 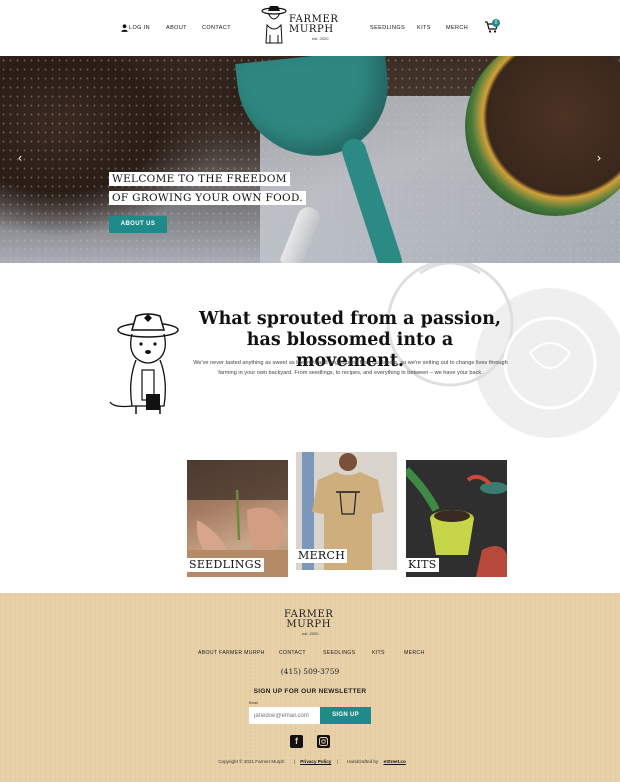 What do you see at coordinates (138, 224) in the screenshot?
I see `about-us-button: ABOUT US` at bounding box center [138, 224].